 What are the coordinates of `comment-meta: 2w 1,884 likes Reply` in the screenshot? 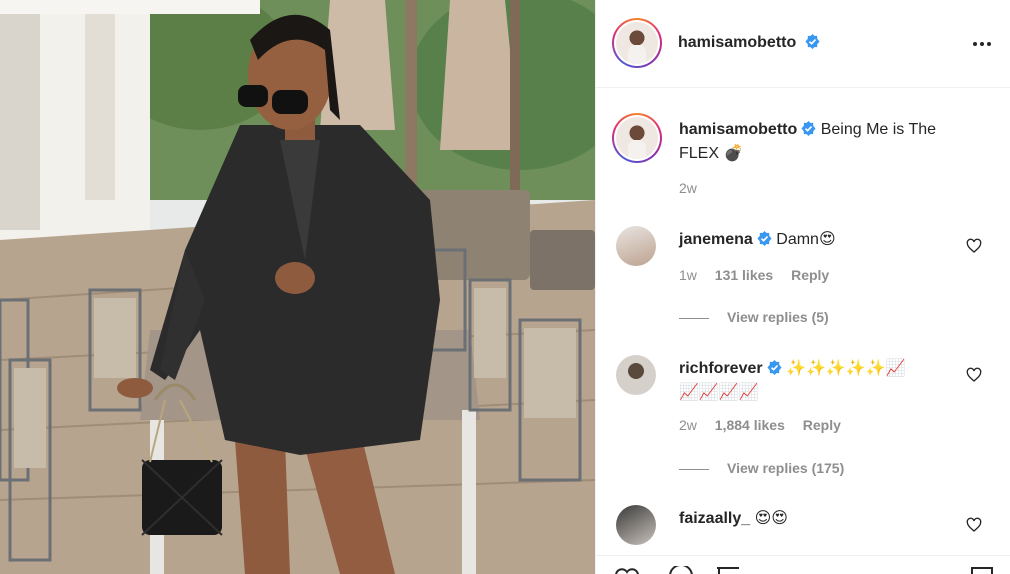 It's located at (760, 425).